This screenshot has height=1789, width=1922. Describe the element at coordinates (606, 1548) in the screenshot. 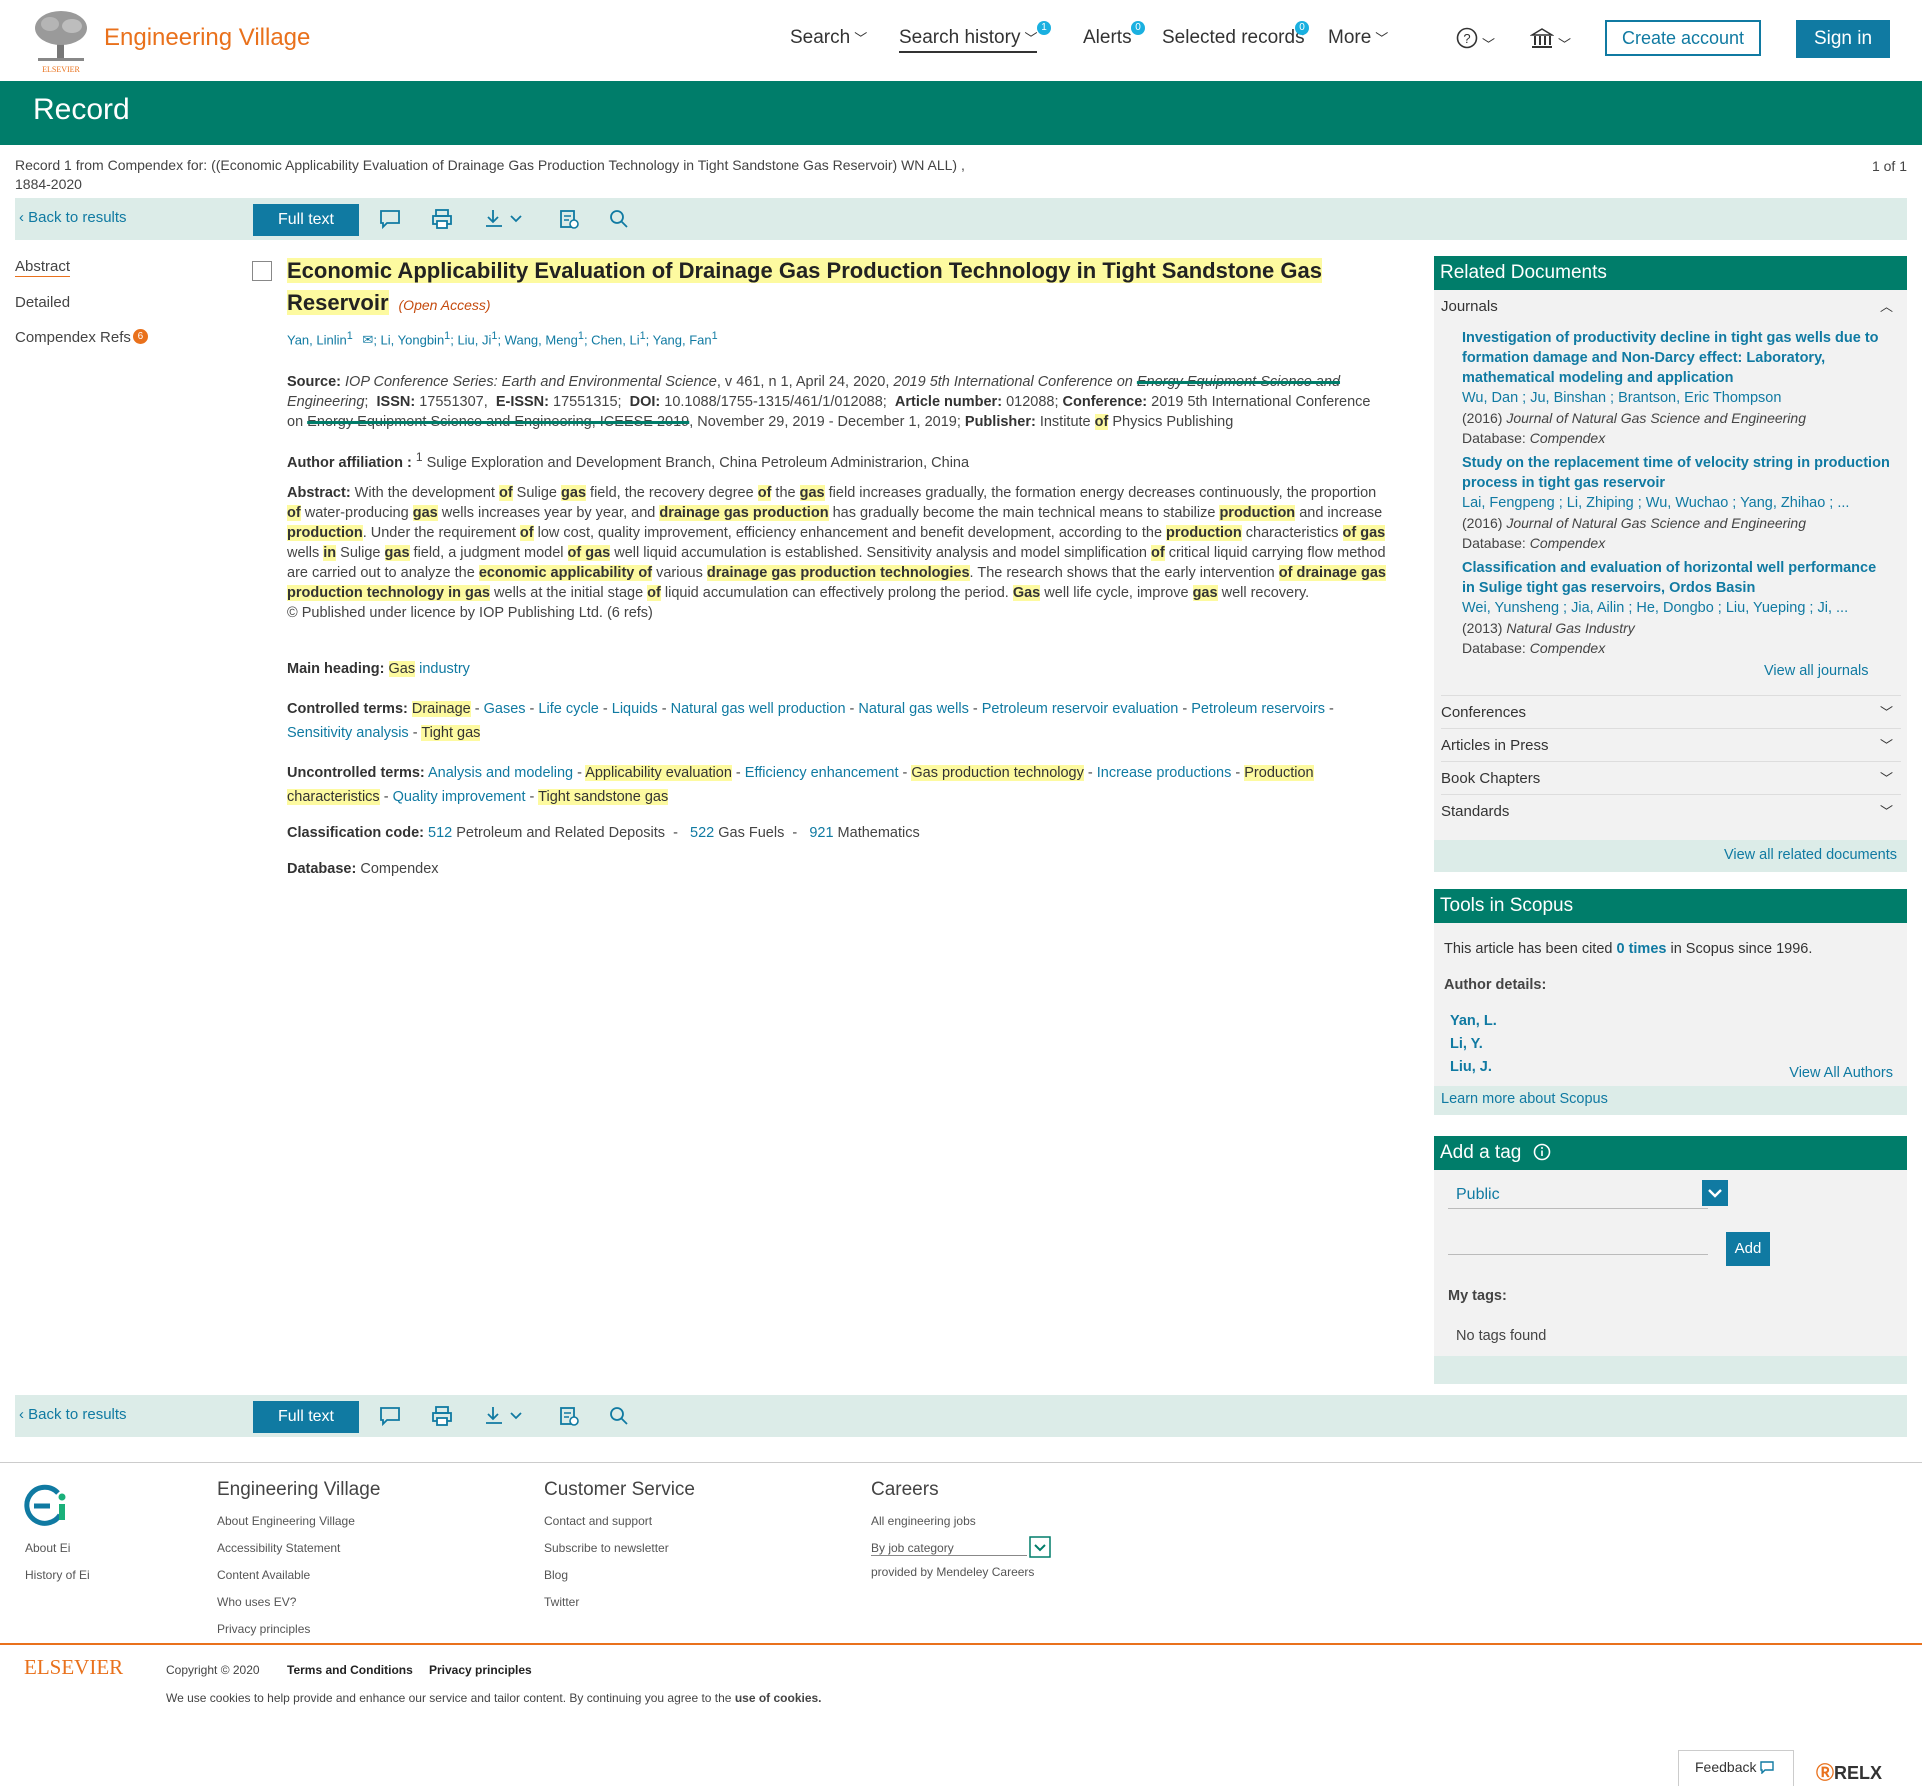

I see `footer-link: Subscribe to newsletter` at that location.